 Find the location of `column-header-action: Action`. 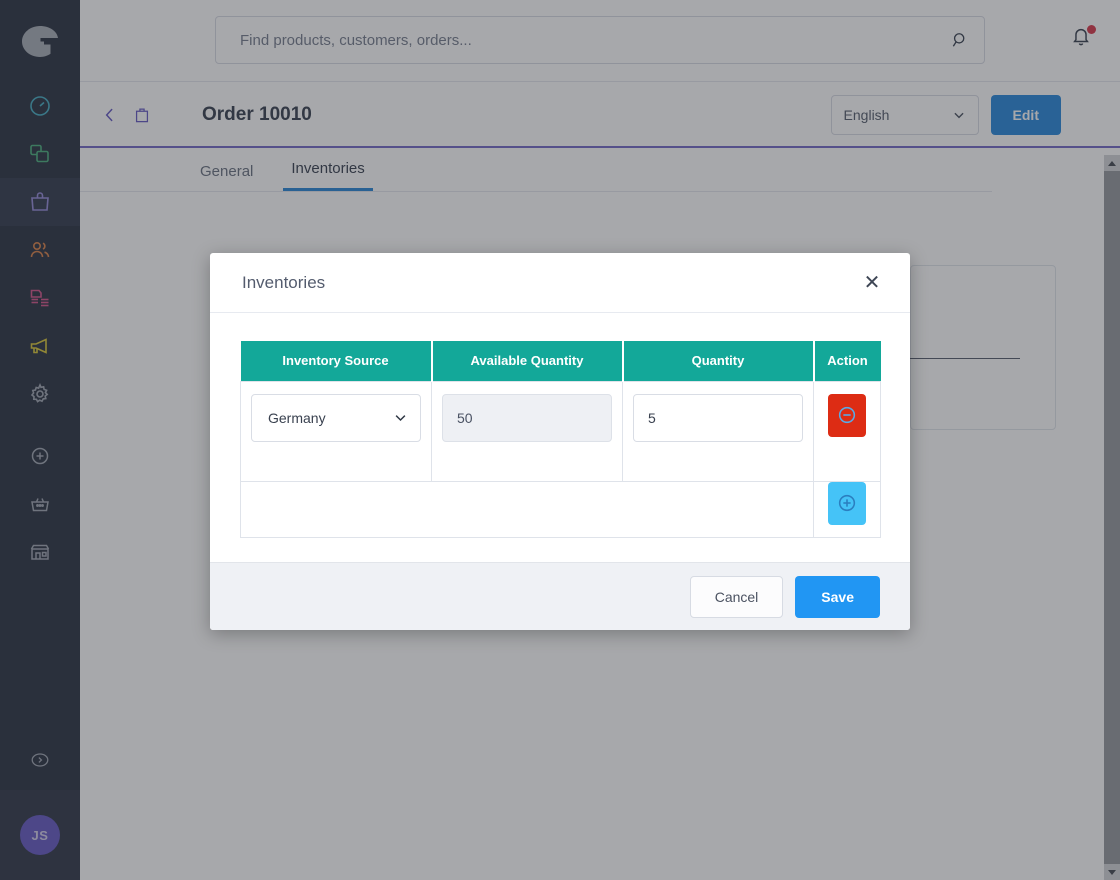

column-header-action: Action is located at coordinates (847, 361).